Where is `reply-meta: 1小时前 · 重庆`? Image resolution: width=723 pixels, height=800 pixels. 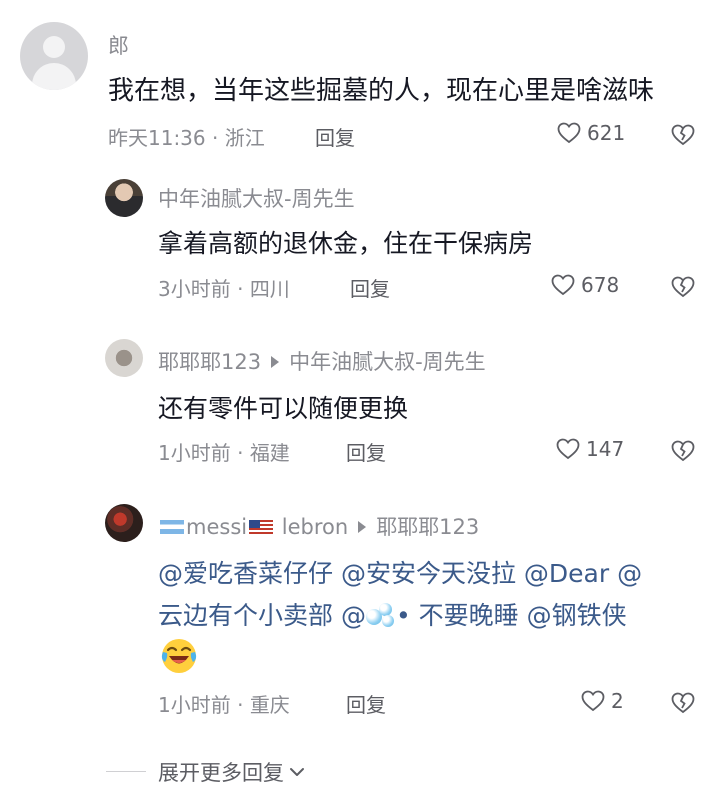 reply-meta: 1小时前 · 重庆 is located at coordinates (224, 703).